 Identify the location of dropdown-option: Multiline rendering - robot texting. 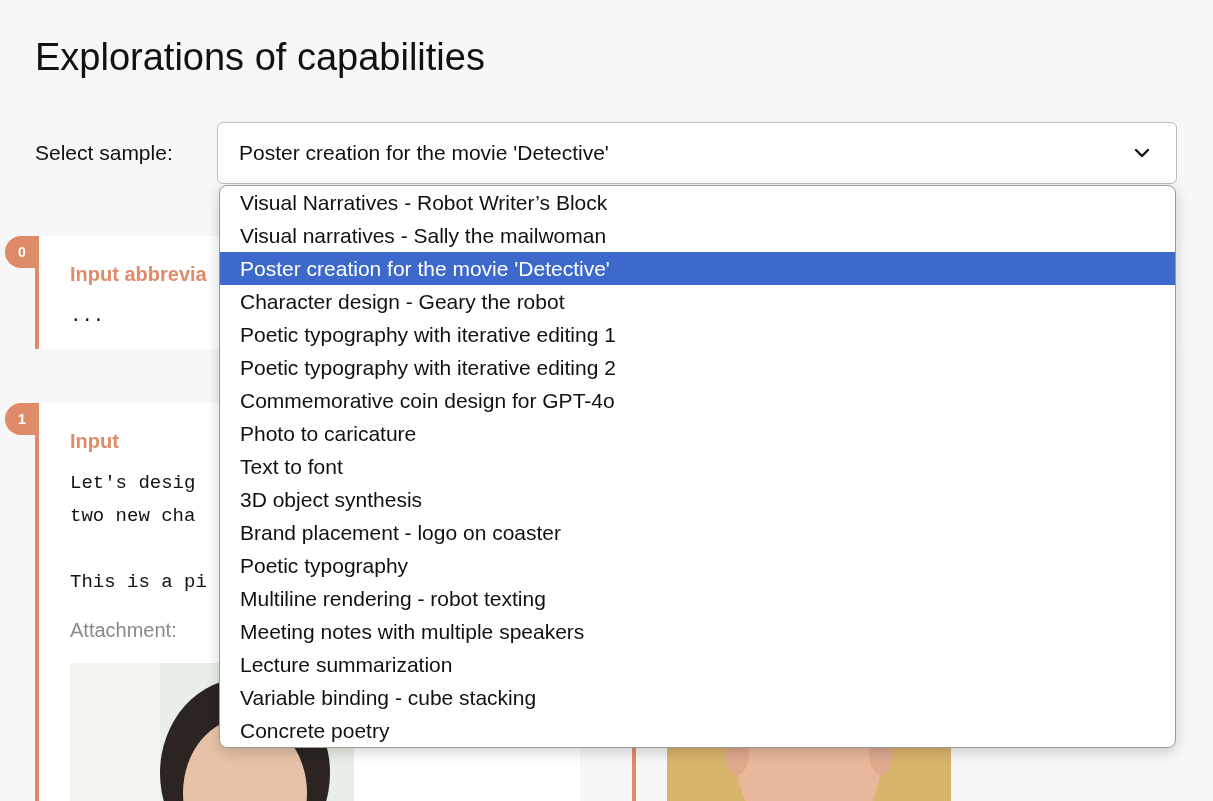
(697, 598).